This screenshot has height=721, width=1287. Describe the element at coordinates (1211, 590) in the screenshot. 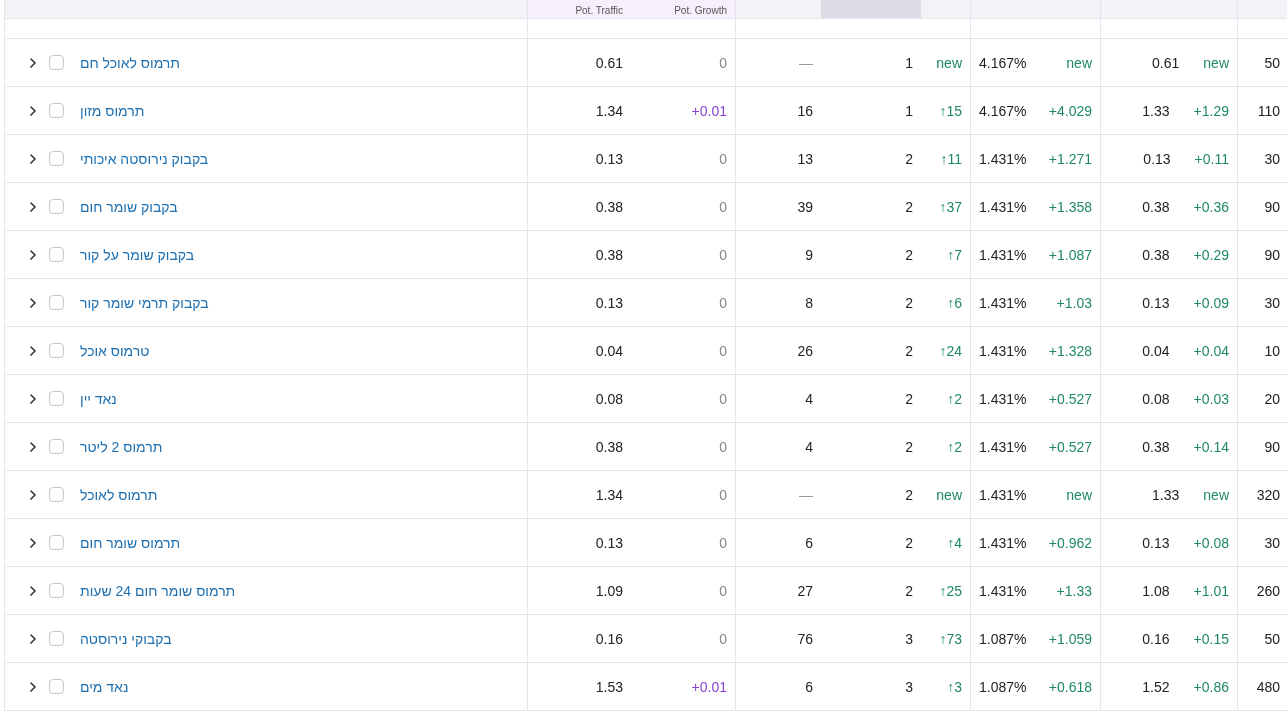

I see `table-cell: +1.01` at that location.